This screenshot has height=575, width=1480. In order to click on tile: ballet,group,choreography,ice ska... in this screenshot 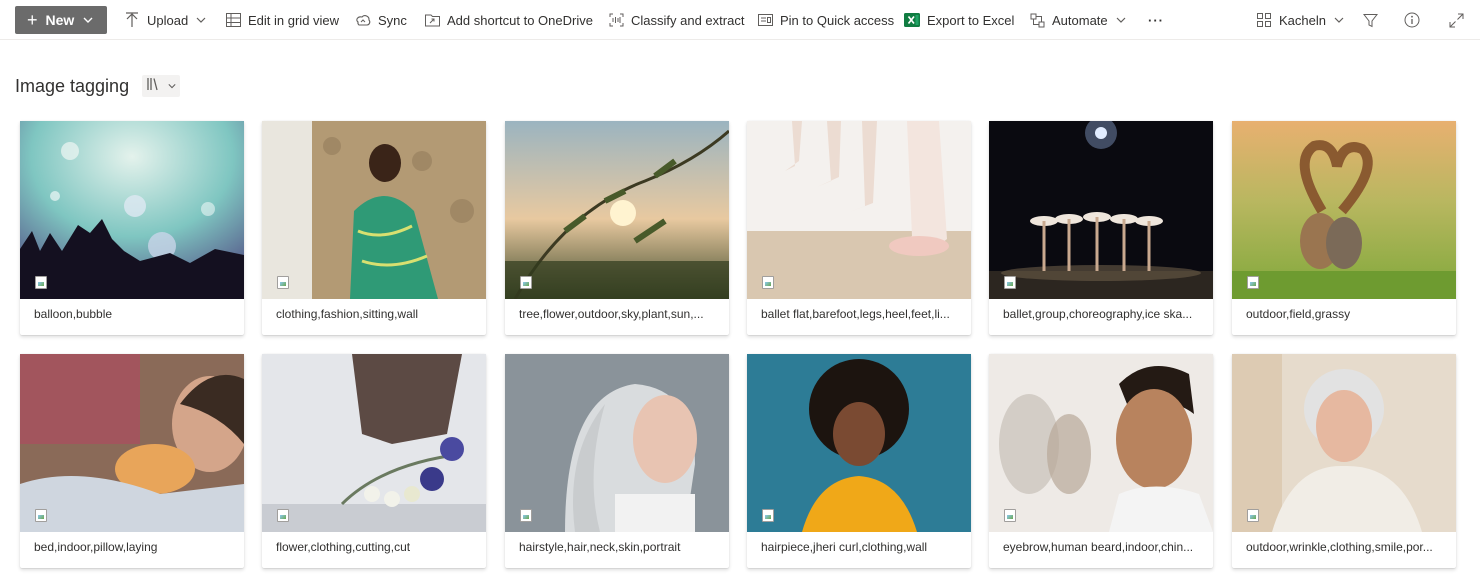, I will do `click(1101, 228)`.